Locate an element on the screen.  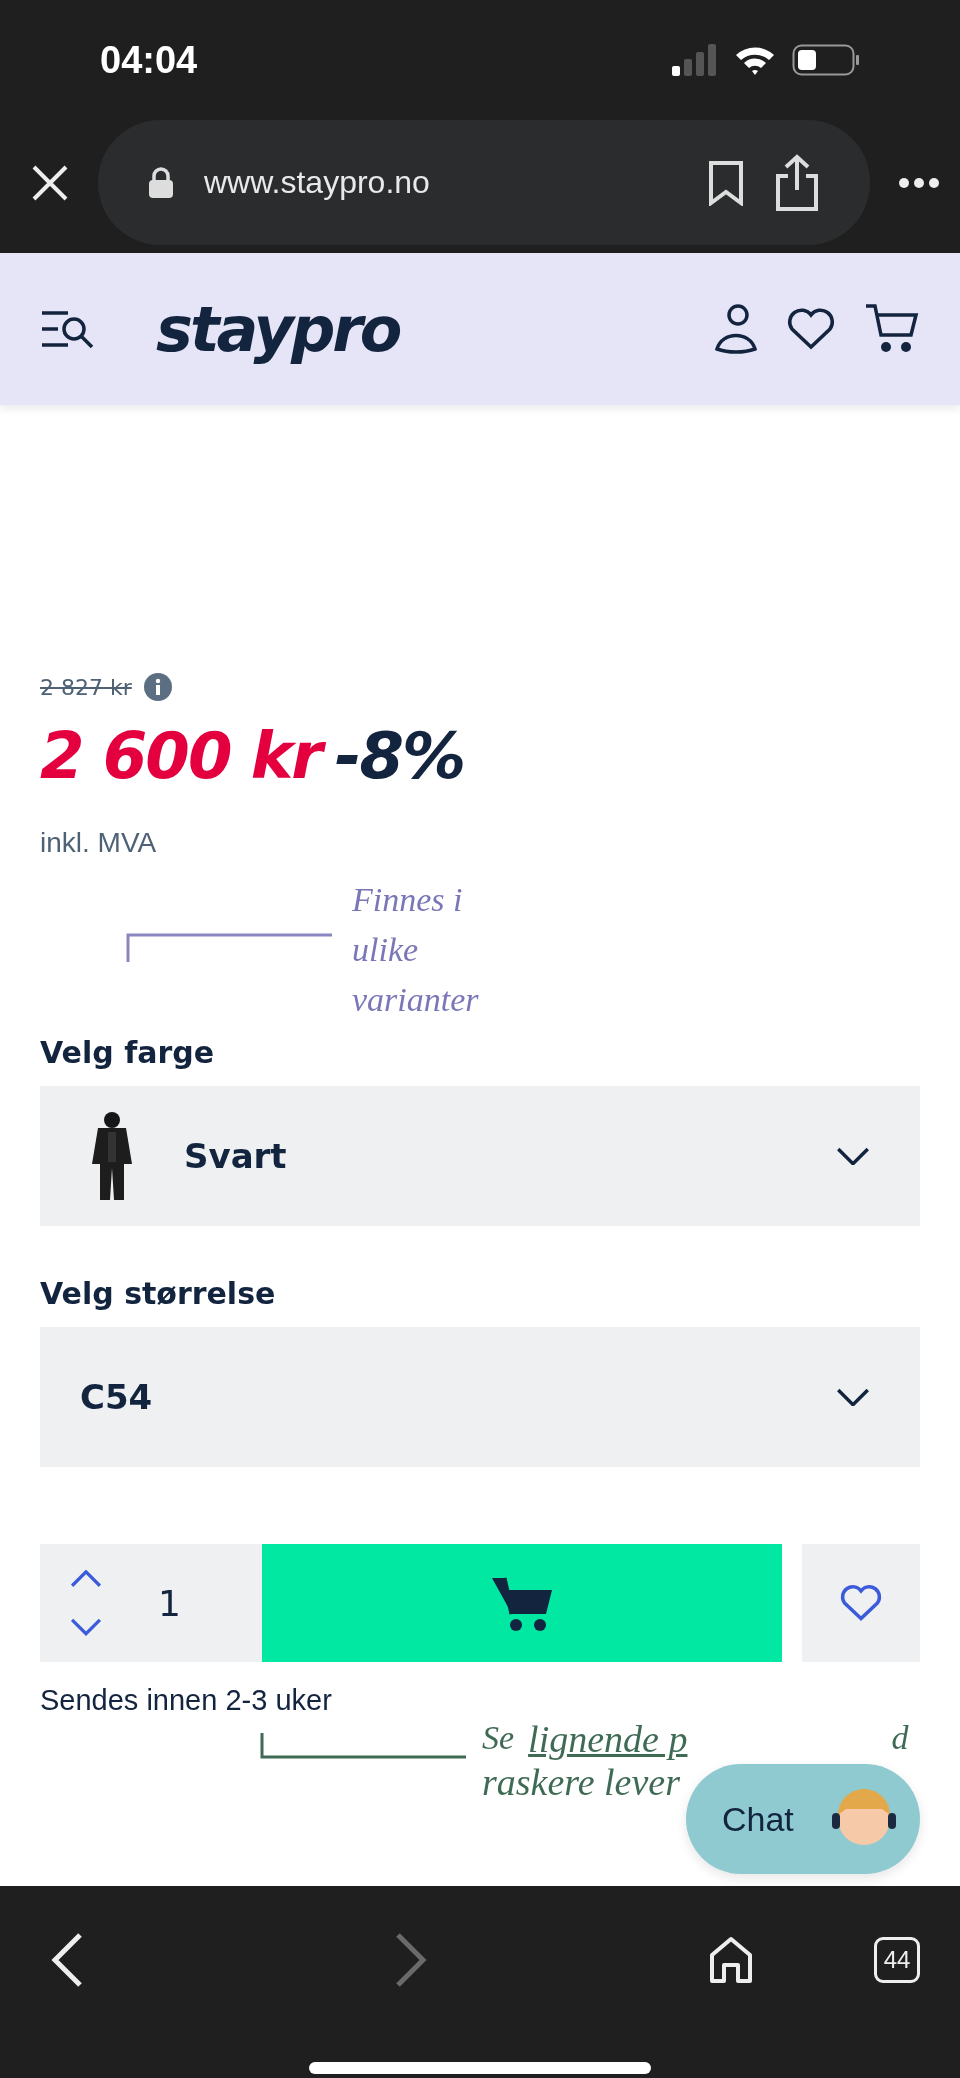
more-button is located at coordinates (919, 182).